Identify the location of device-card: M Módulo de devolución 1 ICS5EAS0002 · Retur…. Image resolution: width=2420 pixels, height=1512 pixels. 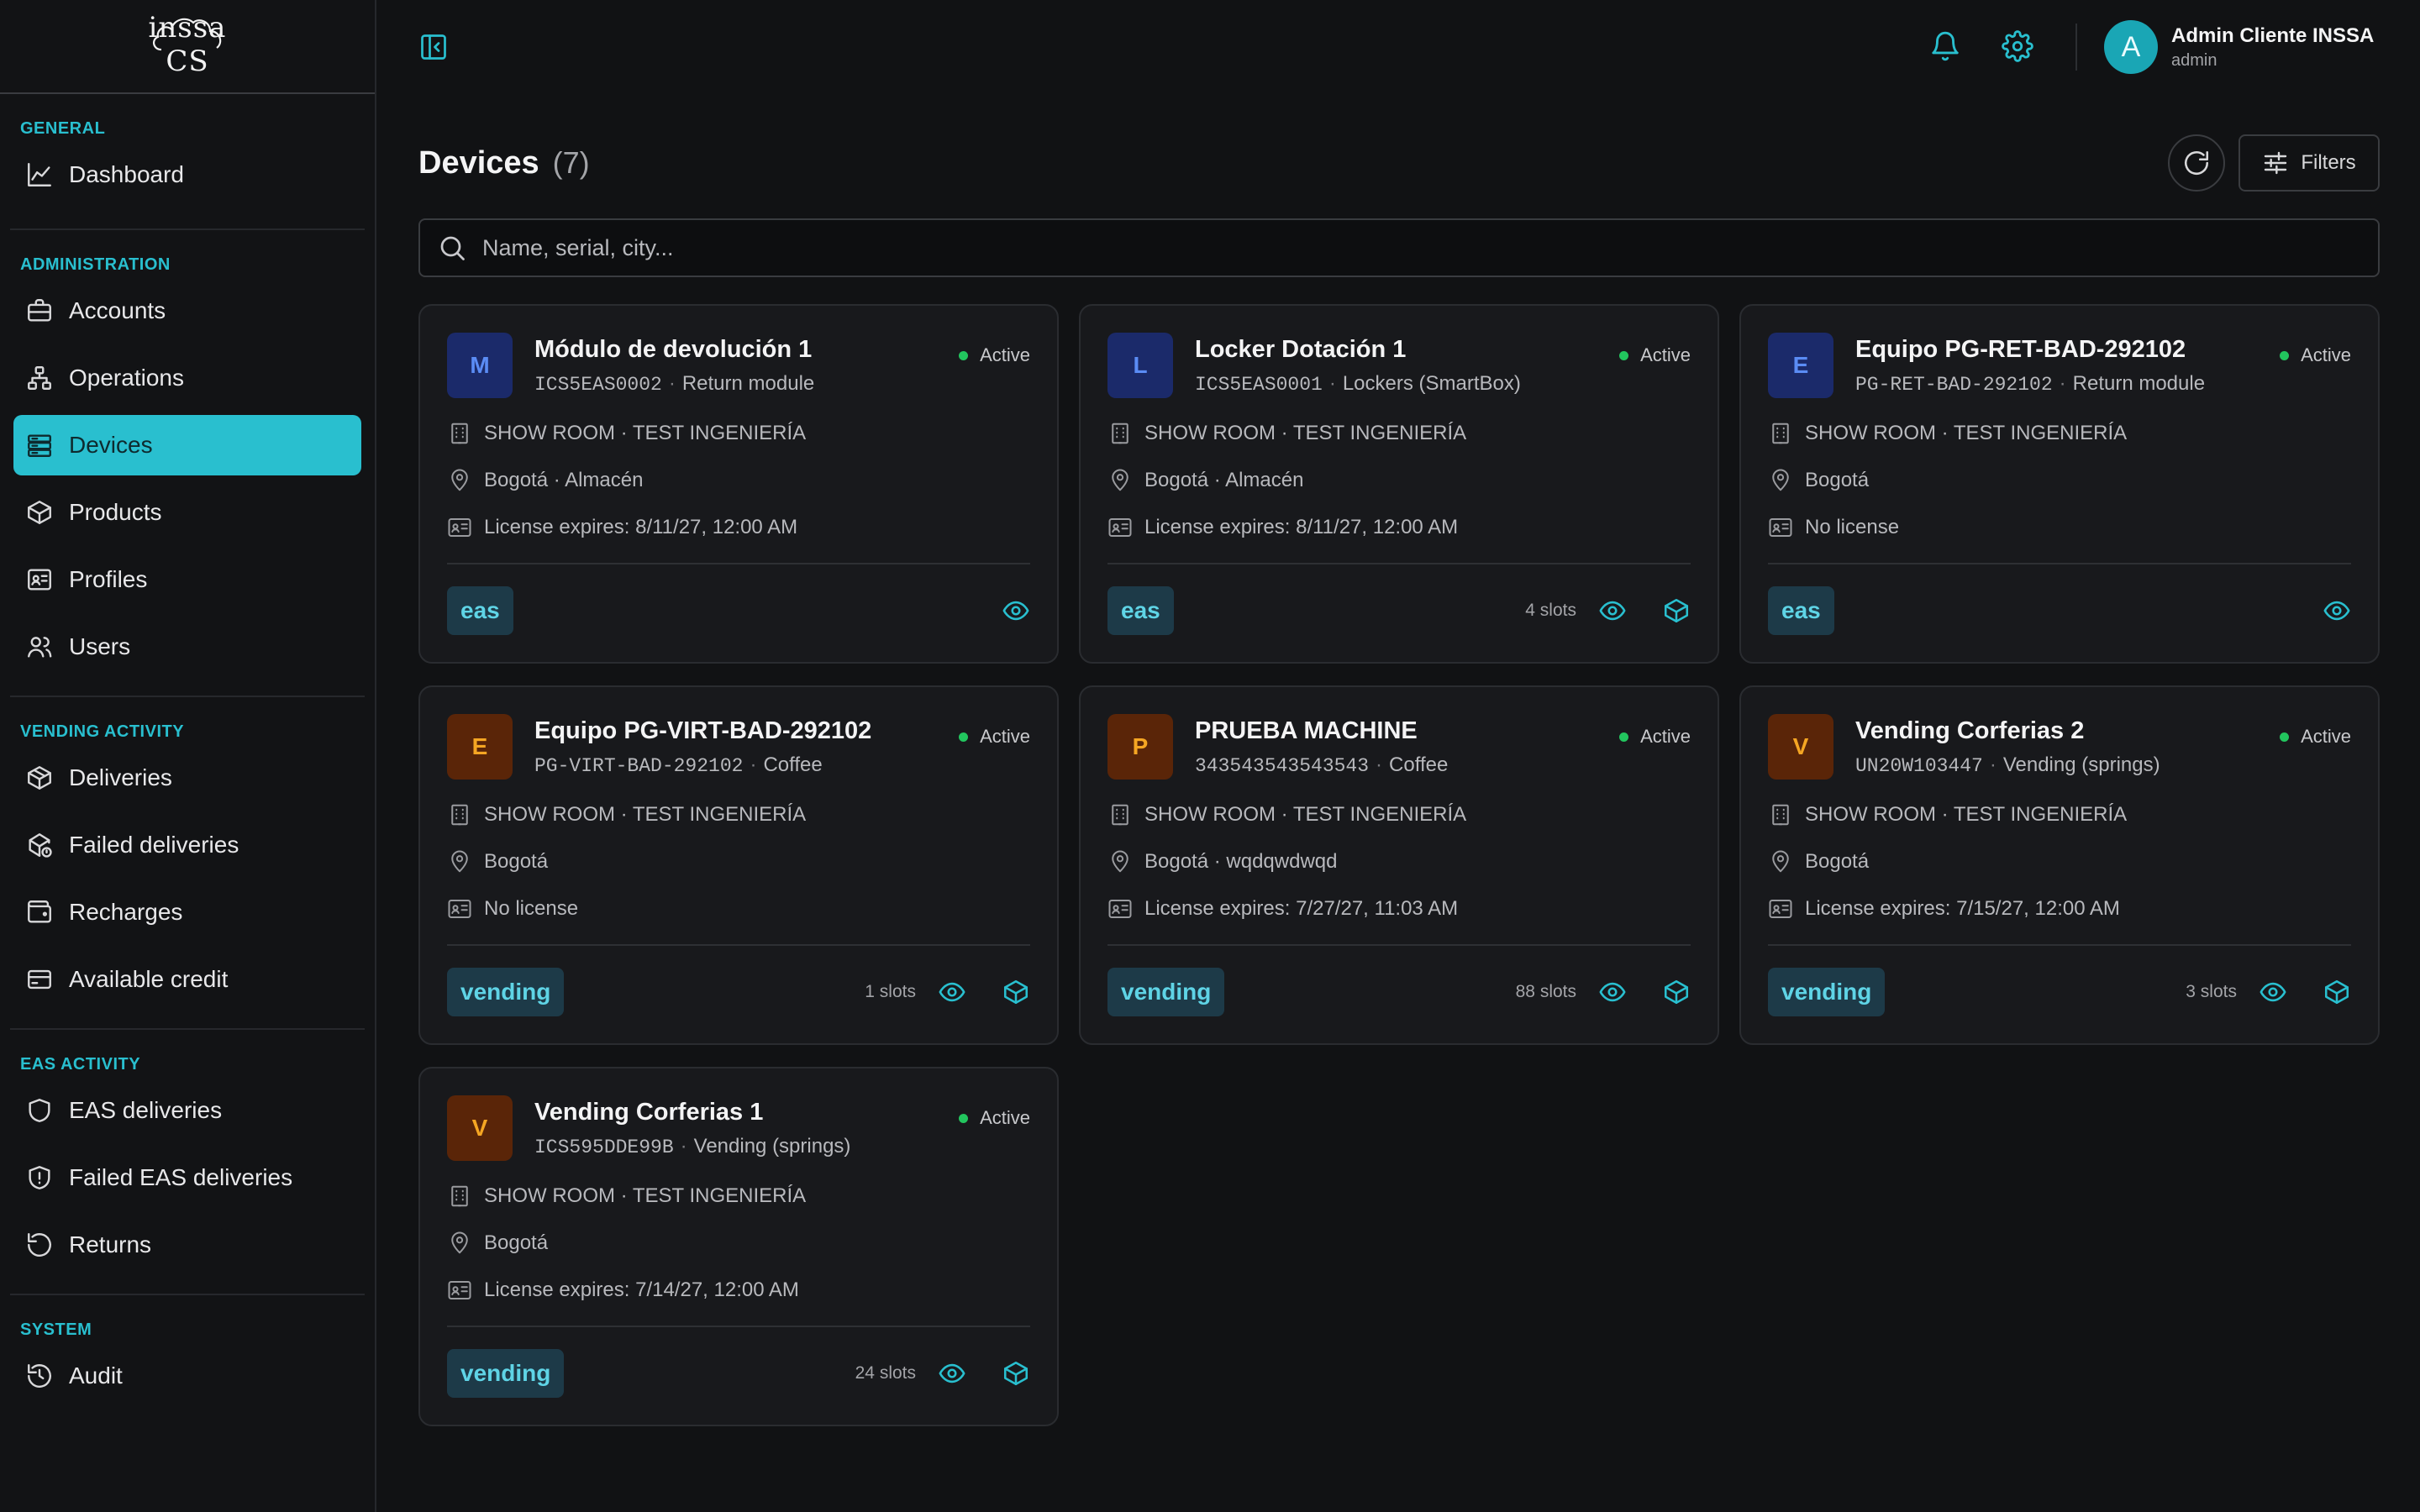
(738, 484).